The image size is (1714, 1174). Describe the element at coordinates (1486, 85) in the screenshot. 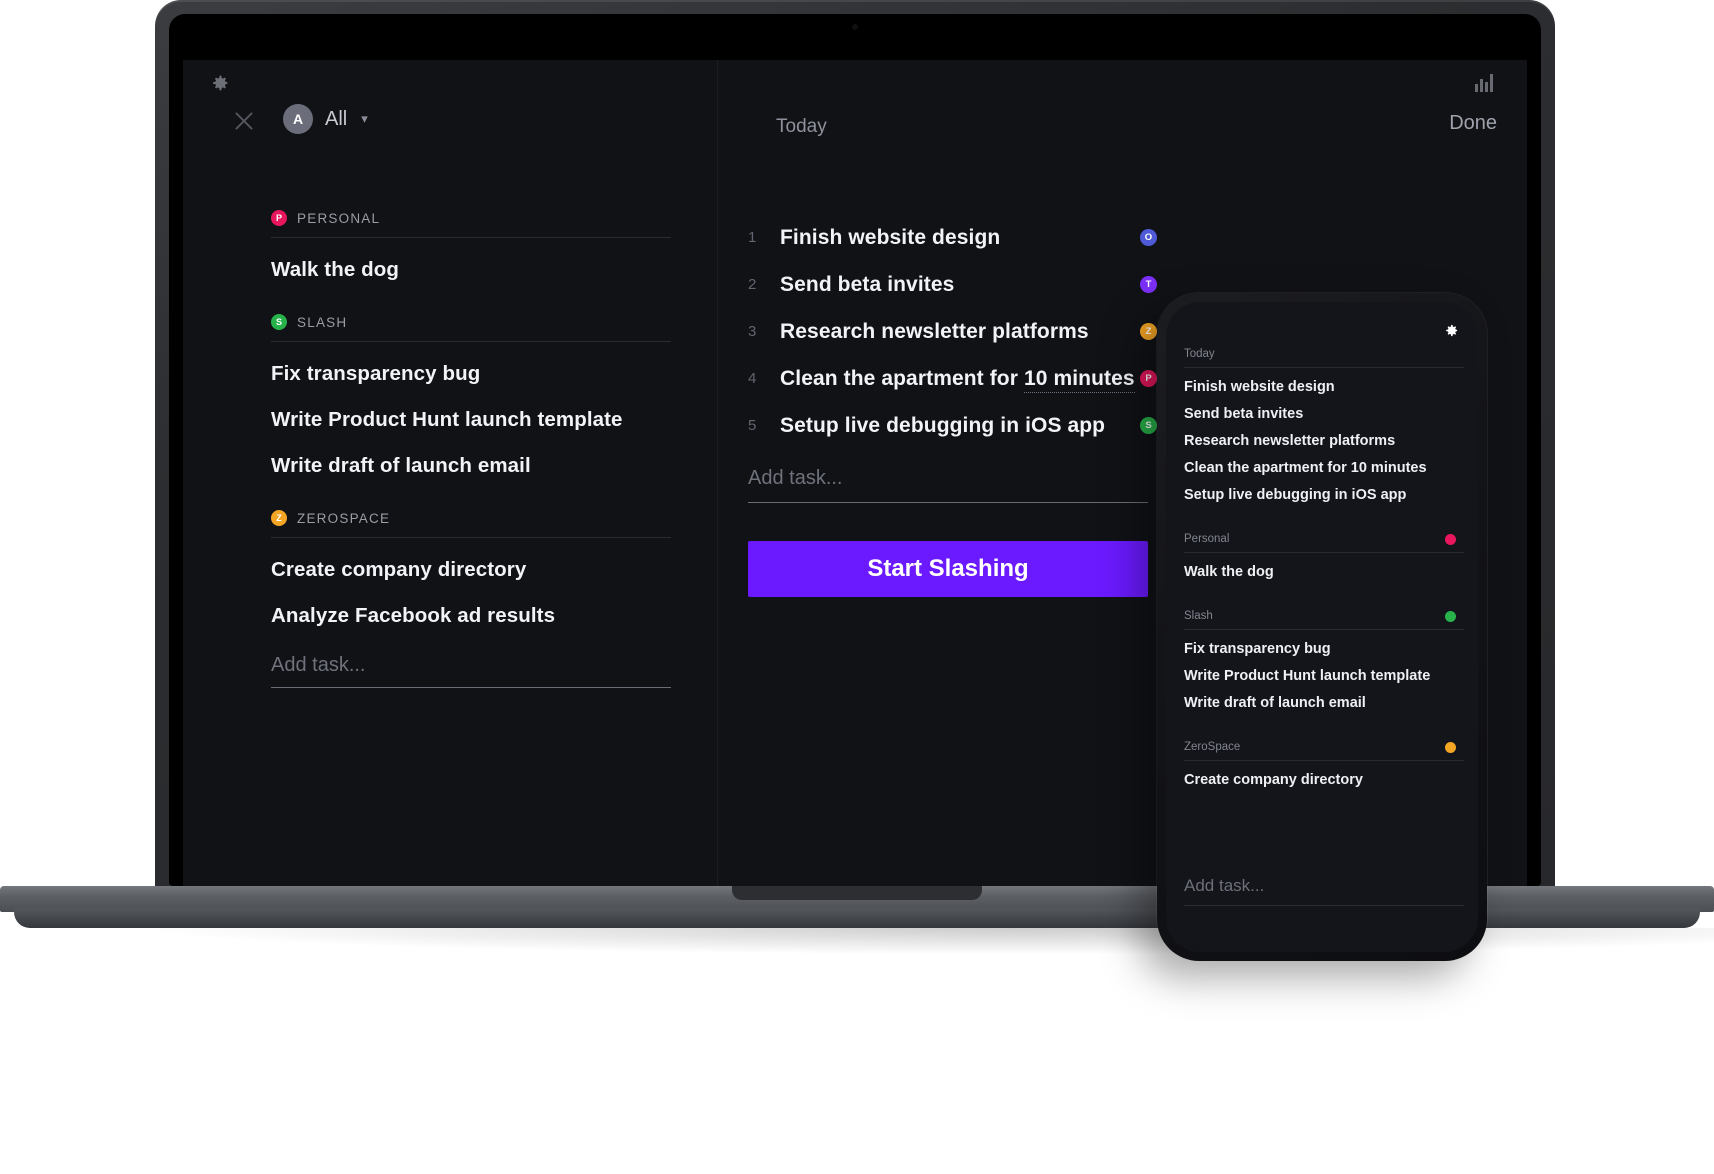

I see `bar-chart-icon` at that location.